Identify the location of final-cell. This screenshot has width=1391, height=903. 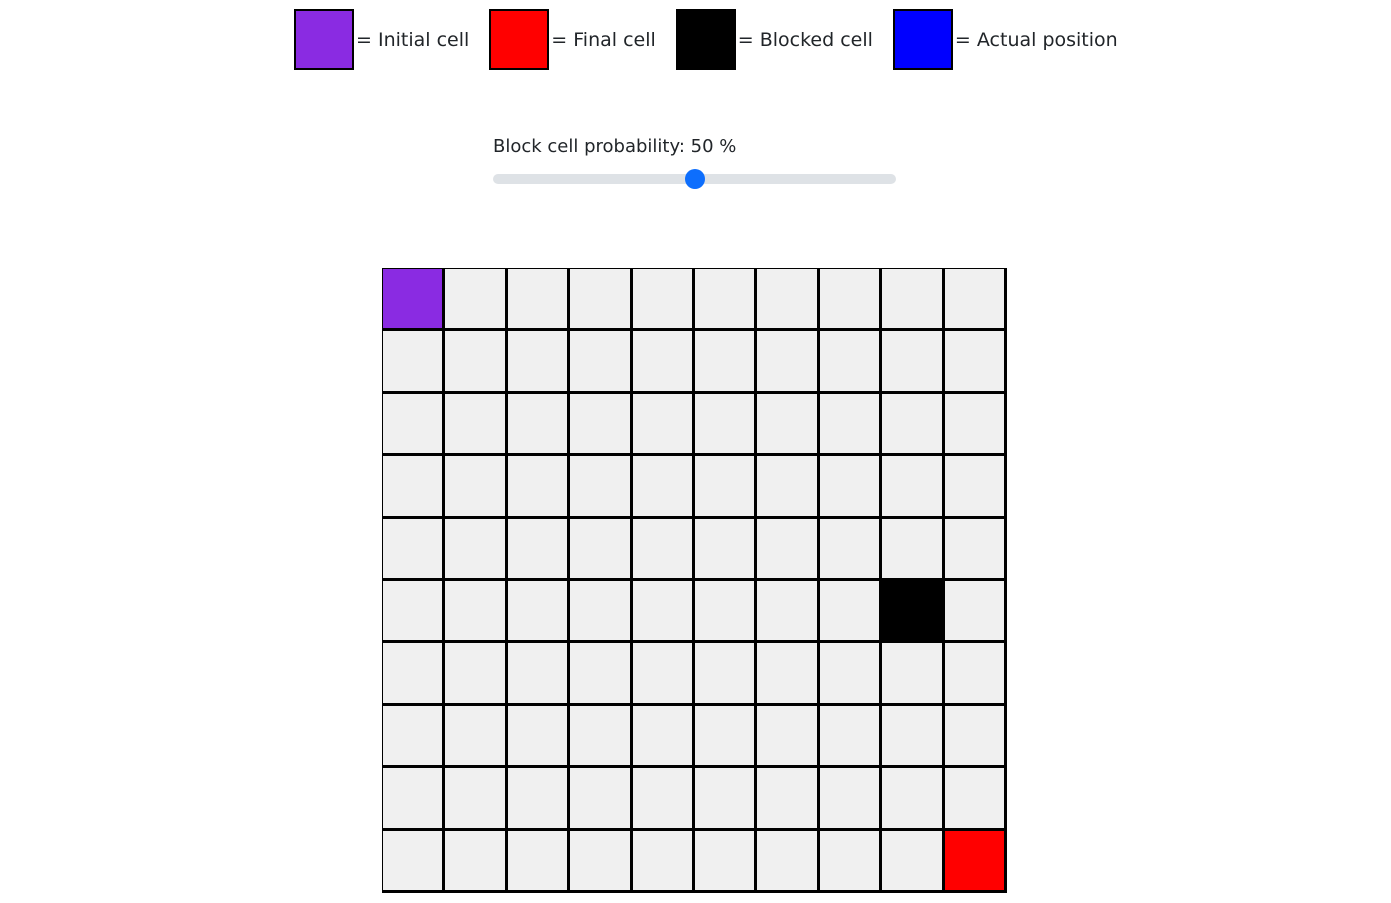
(975, 861).